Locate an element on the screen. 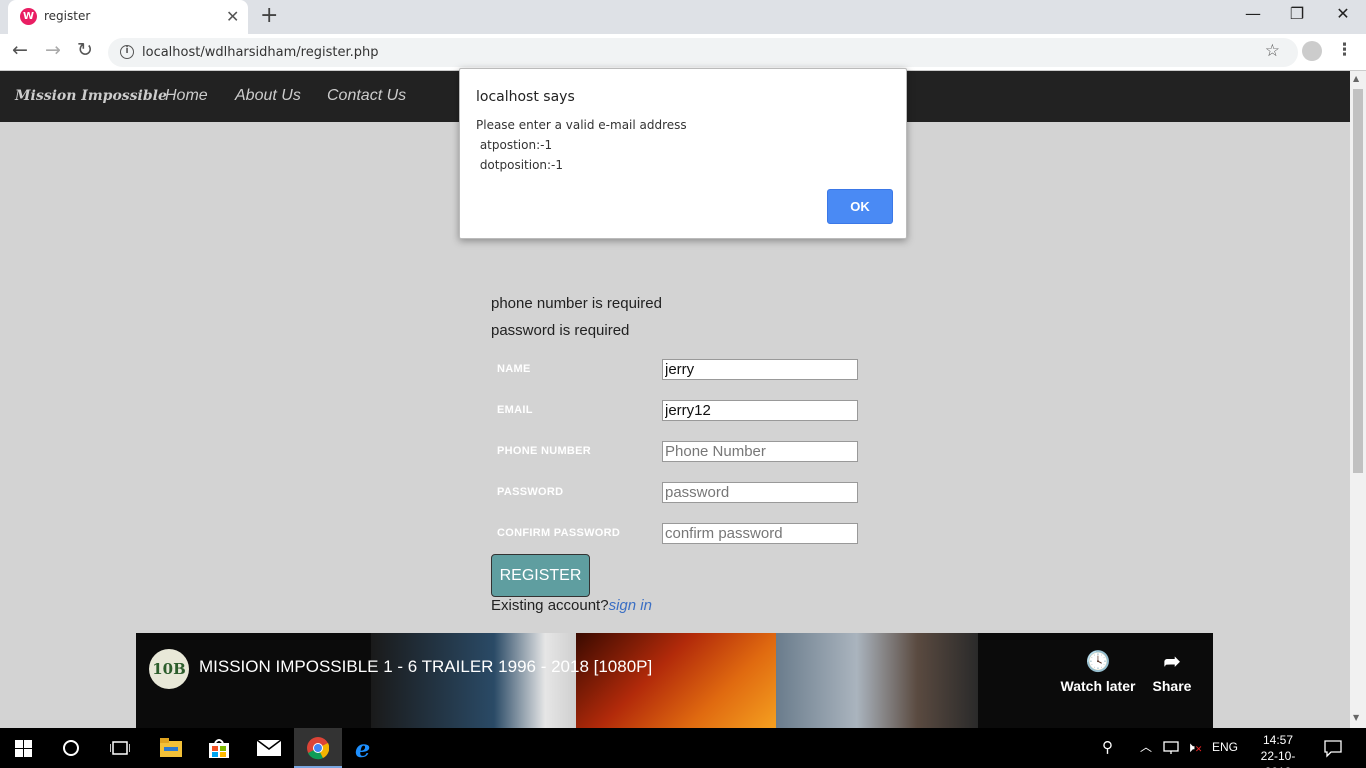  new-tab-button: + is located at coordinates (269, 15).